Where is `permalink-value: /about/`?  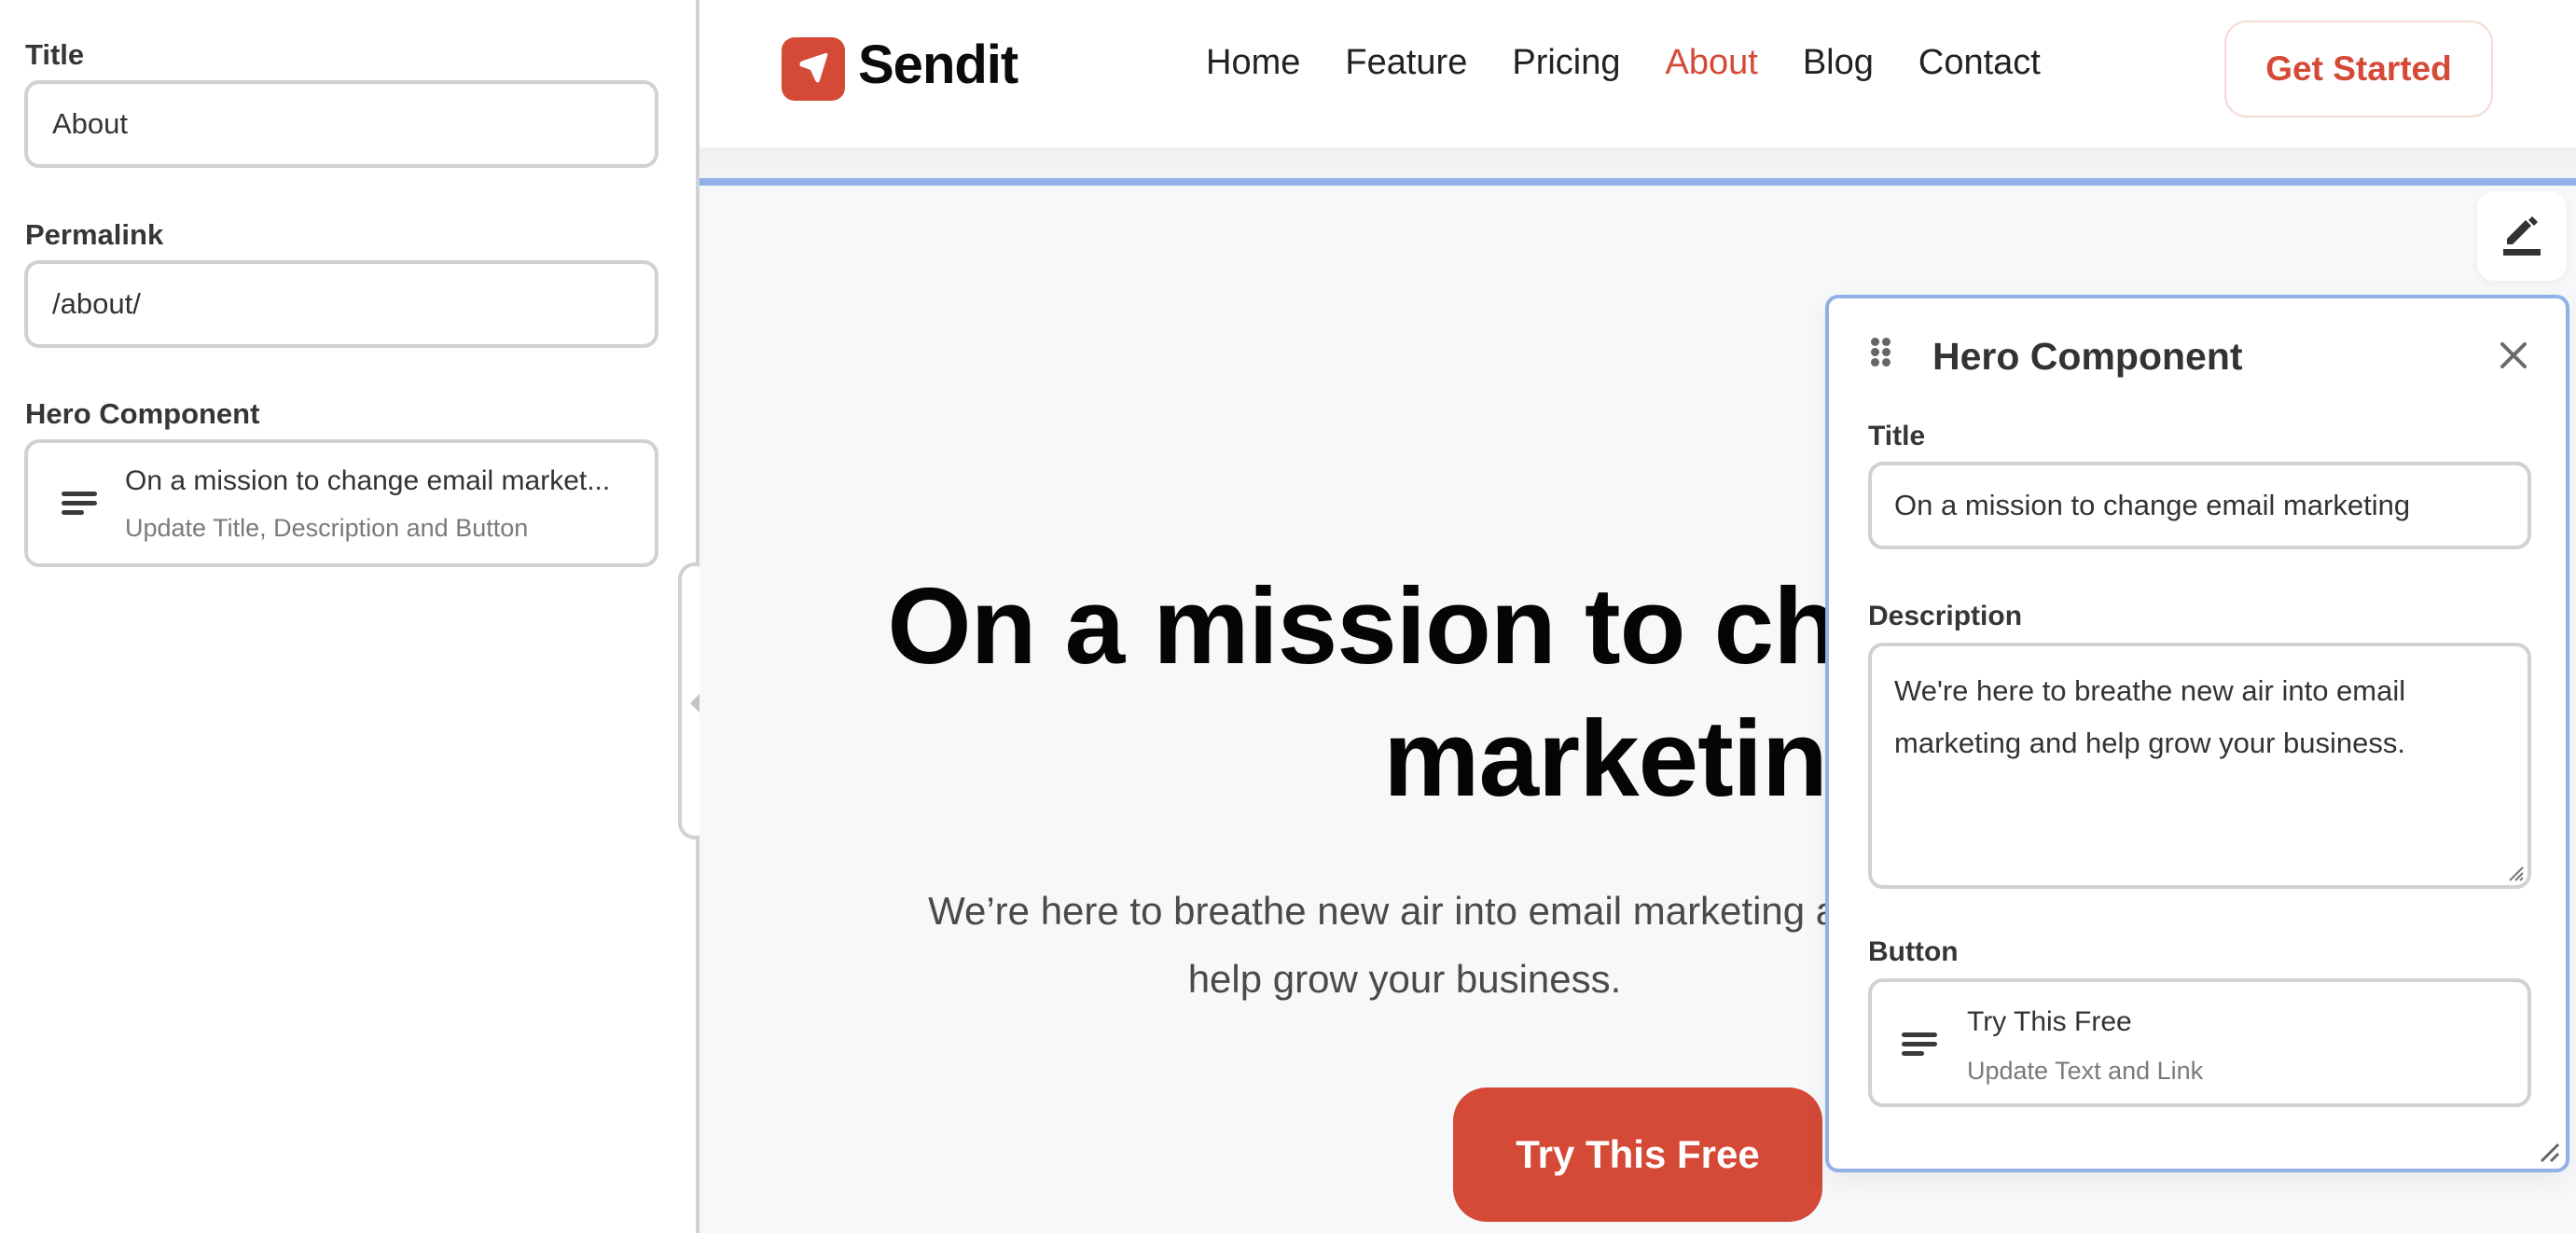 permalink-value: /about/ is located at coordinates (96, 303).